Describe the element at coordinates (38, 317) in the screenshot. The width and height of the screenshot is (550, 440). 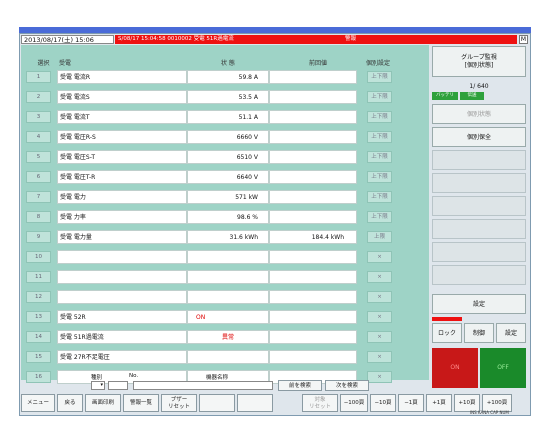
I see `select-button: 13` at that location.